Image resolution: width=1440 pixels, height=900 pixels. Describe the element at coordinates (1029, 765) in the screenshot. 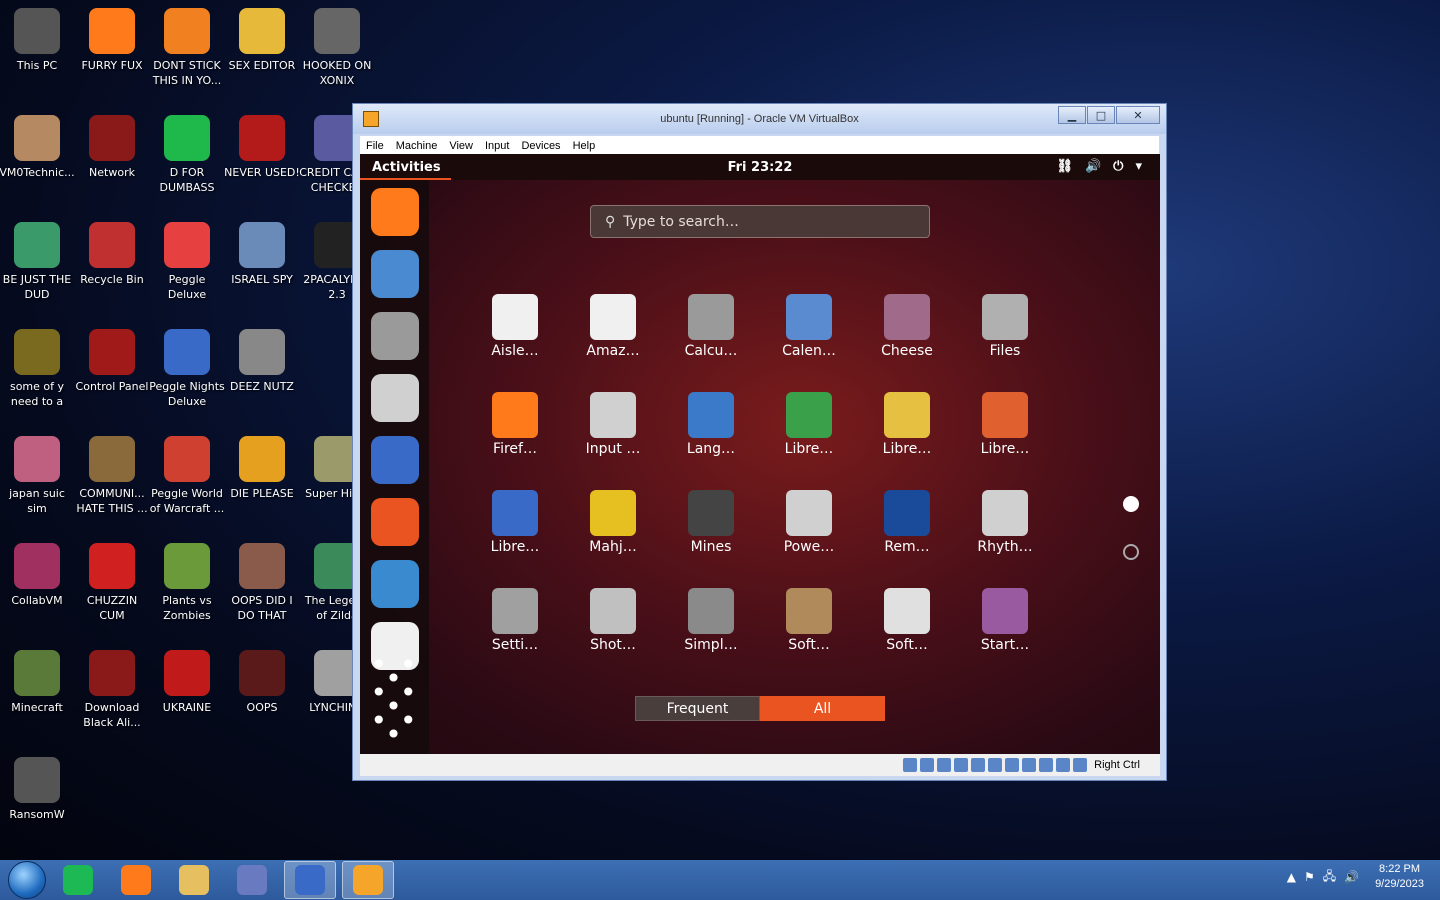

I see `recording-icon` at that location.